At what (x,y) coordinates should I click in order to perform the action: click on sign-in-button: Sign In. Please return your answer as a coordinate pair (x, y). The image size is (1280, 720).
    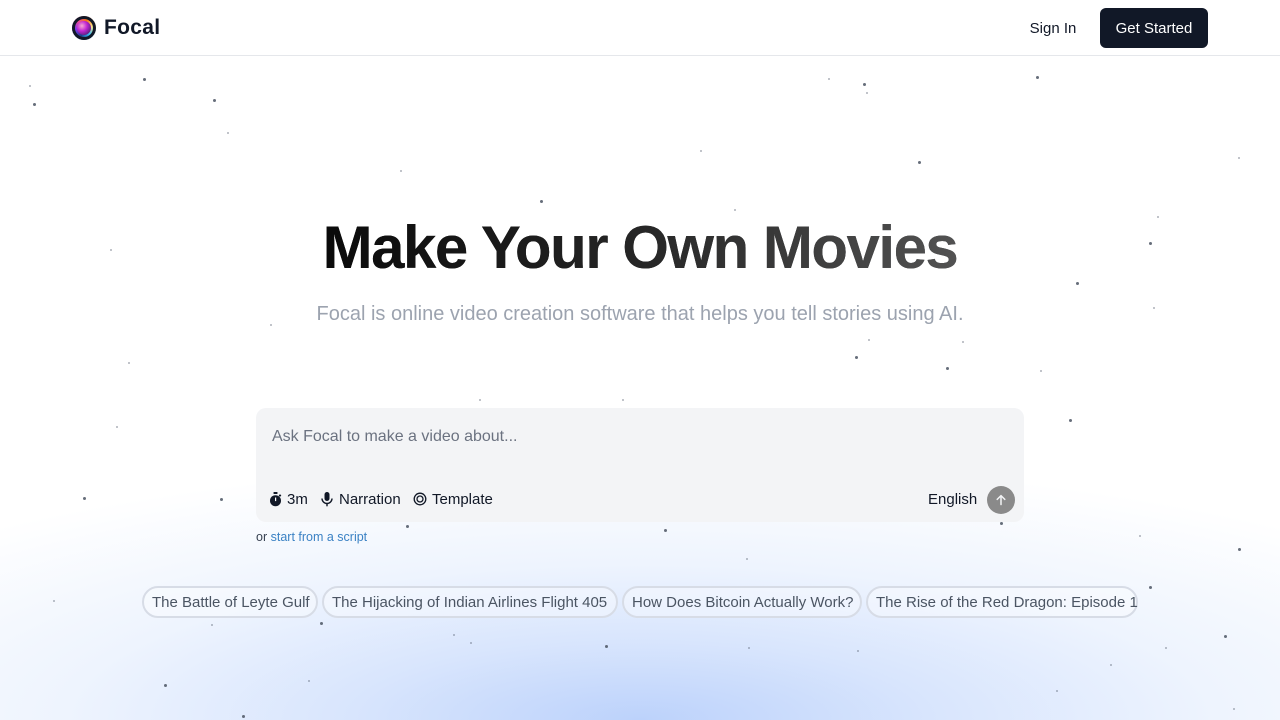
    Looking at the image, I should click on (1053, 28).